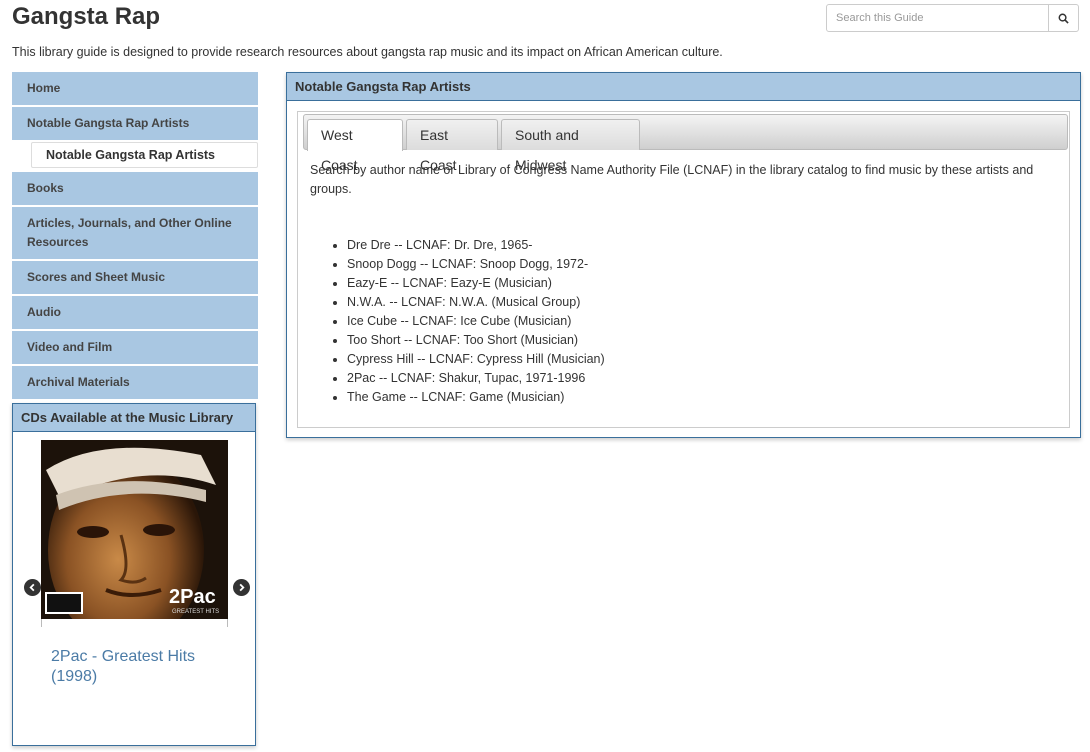 The width and height of the screenshot is (1090, 752). Describe the element at coordinates (135, 123) in the screenshot. I see `nav-item-notable-artists: Notable Gangsta Rap Artists` at that location.